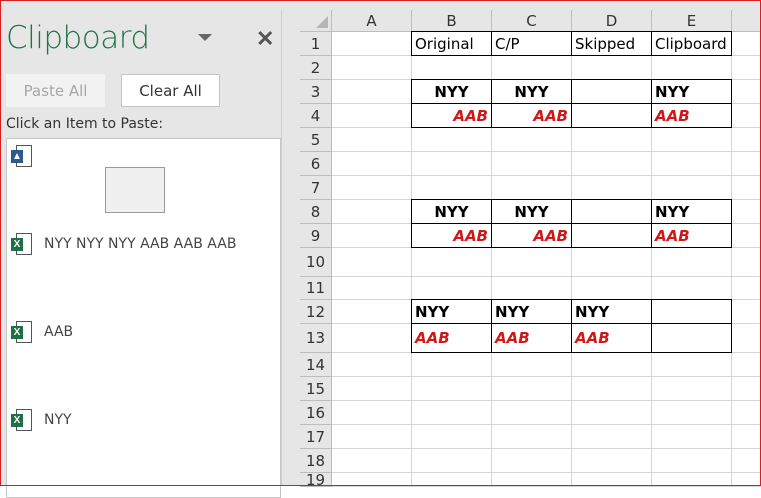 The height and width of the screenshot is (498, 761). I want to click on cell-A8, so click(372, 212).